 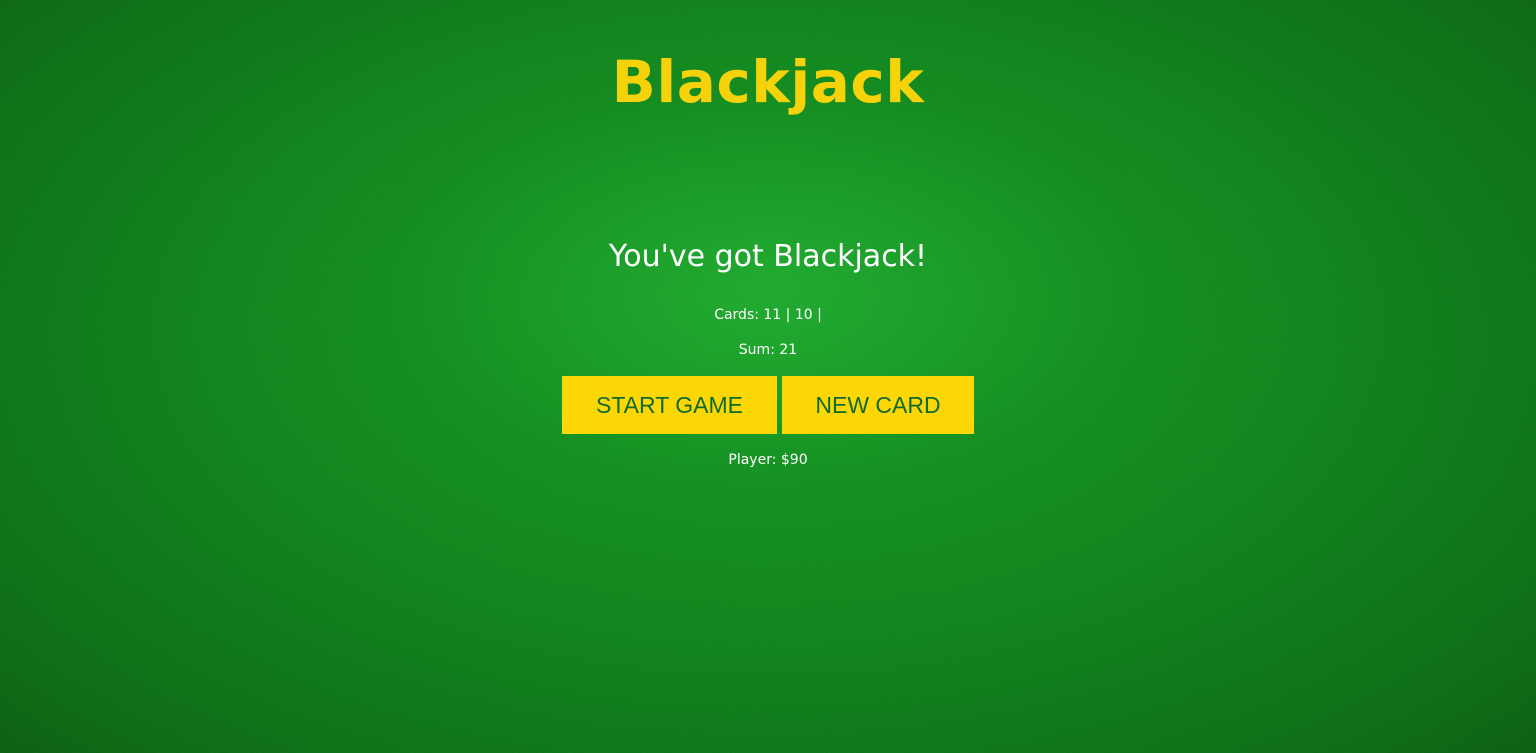 I want to click on start-game-button: START GAME, so click(x=669, y=405).